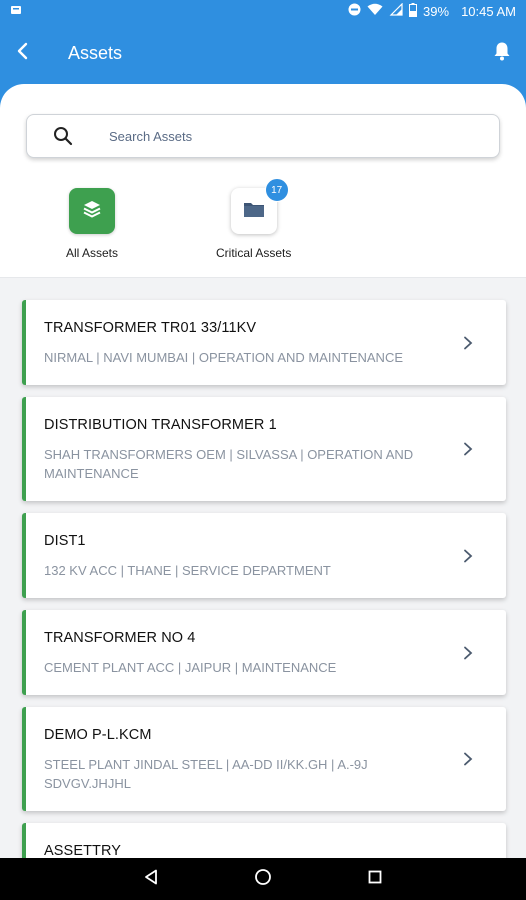 The image size is (526, 900). Describe the element at coordinates (279, 136) in the screenshot. I see `search-input` at that location.